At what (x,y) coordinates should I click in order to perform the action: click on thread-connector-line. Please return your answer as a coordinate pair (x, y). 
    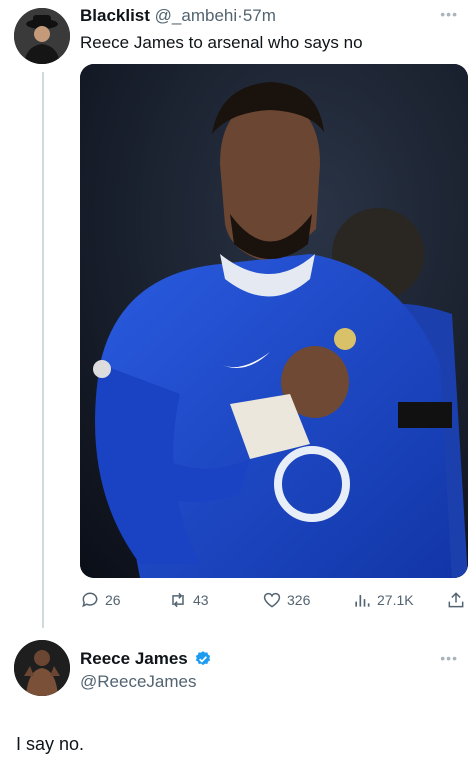
    Looking at the image, I should click on (43, 350).